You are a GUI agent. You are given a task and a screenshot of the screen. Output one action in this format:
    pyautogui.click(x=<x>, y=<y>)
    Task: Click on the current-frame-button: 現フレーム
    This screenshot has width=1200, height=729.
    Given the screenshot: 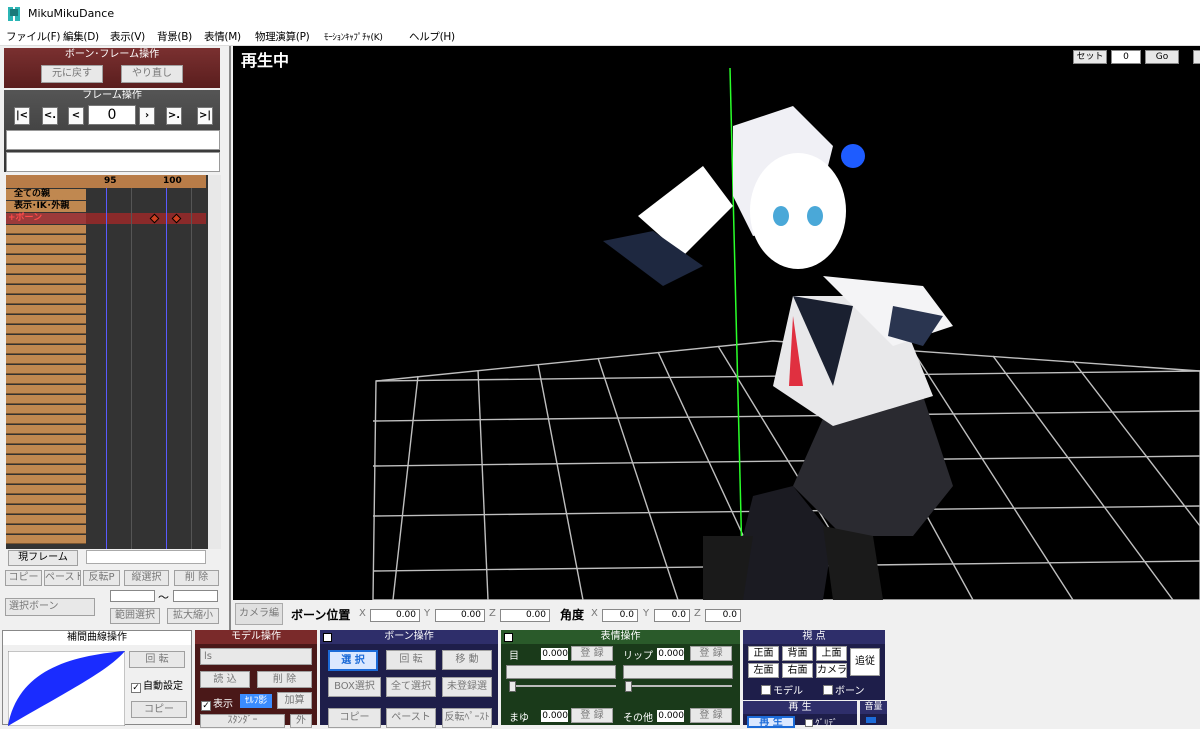 What is the action you would take?
    pyautogui.click(x=43, y=558)
    